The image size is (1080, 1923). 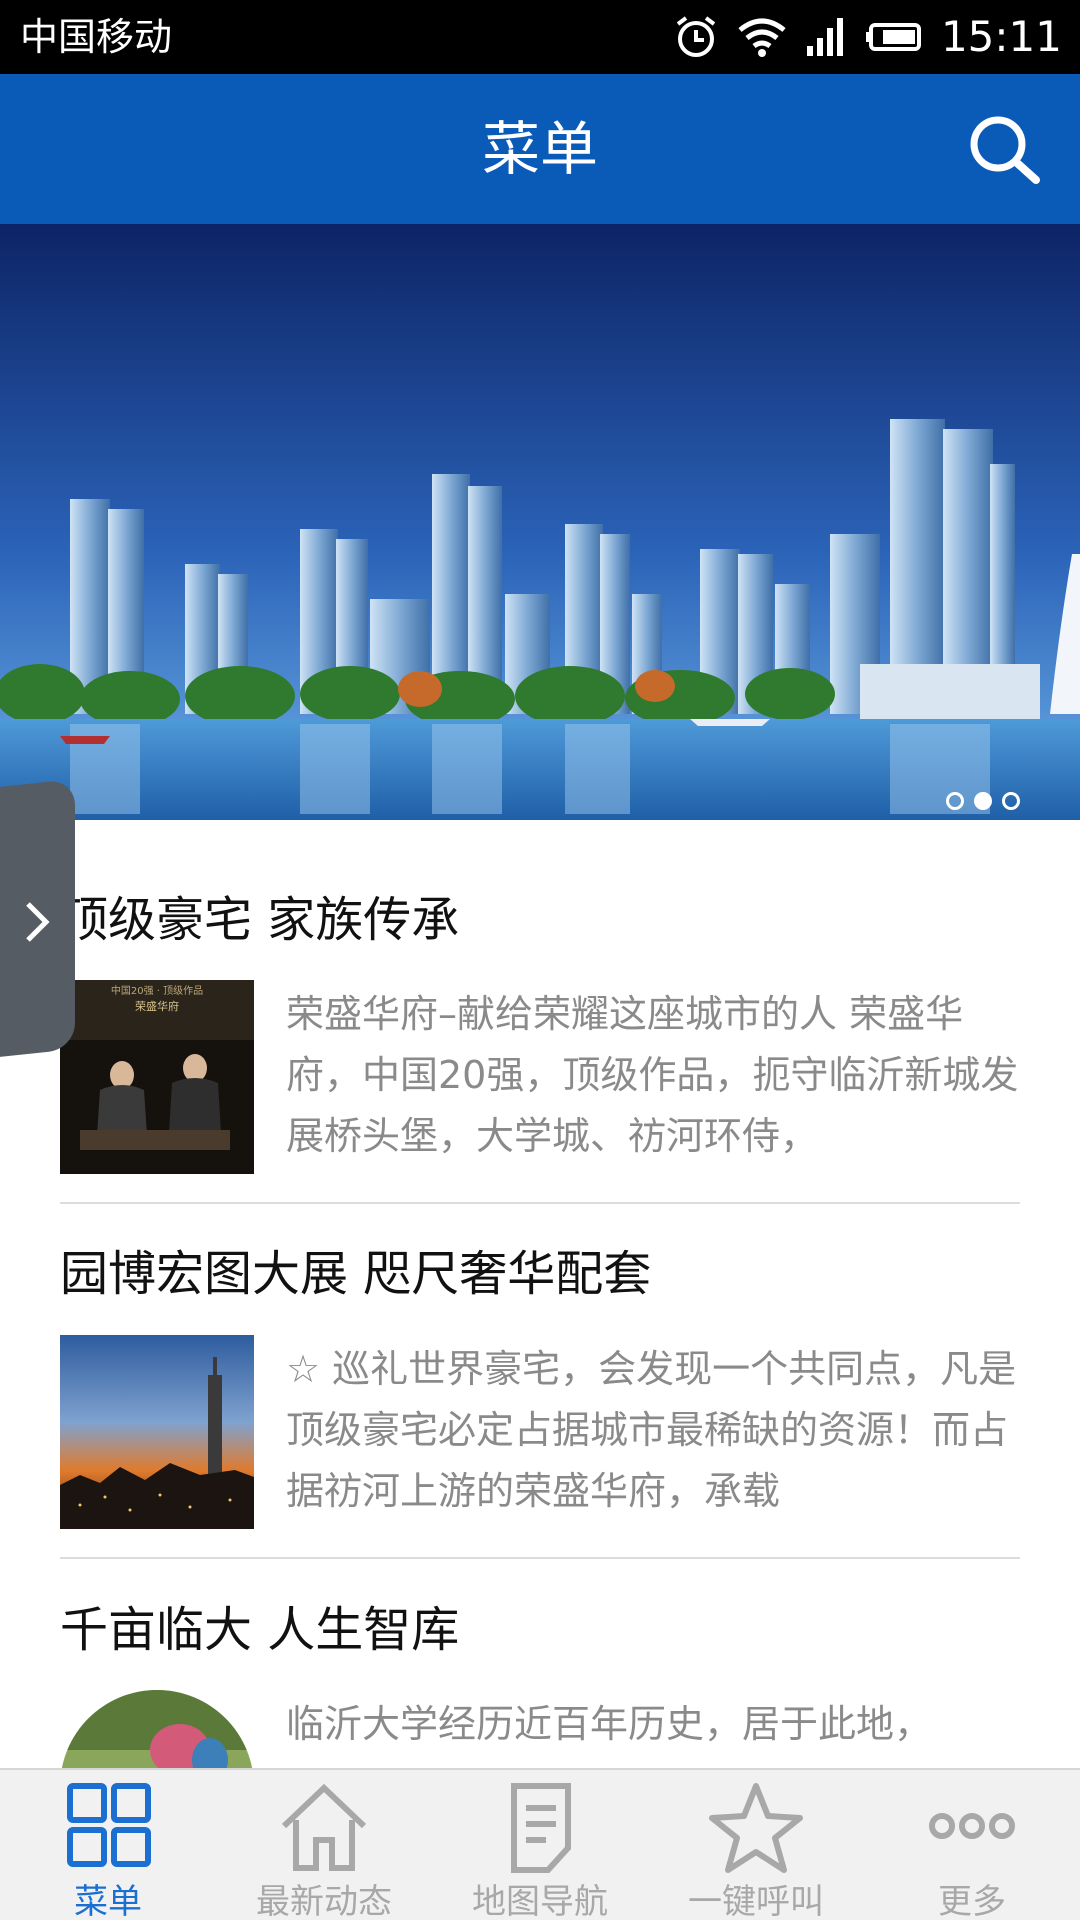 What do you see at coordinates (540, 37) in the screenshot?
I see `status-bar: 中国移动 15:11` at bounding box center [540, 37].